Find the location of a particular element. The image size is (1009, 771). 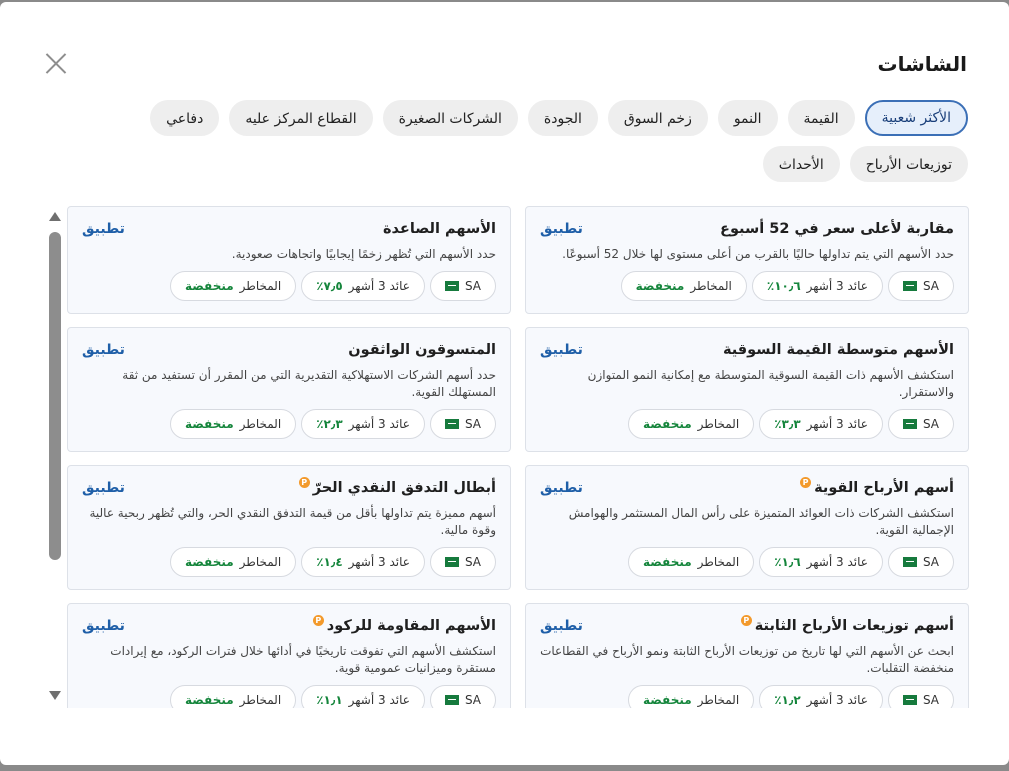

tab-3: زخم السوق is located at coordinates (657, 118).